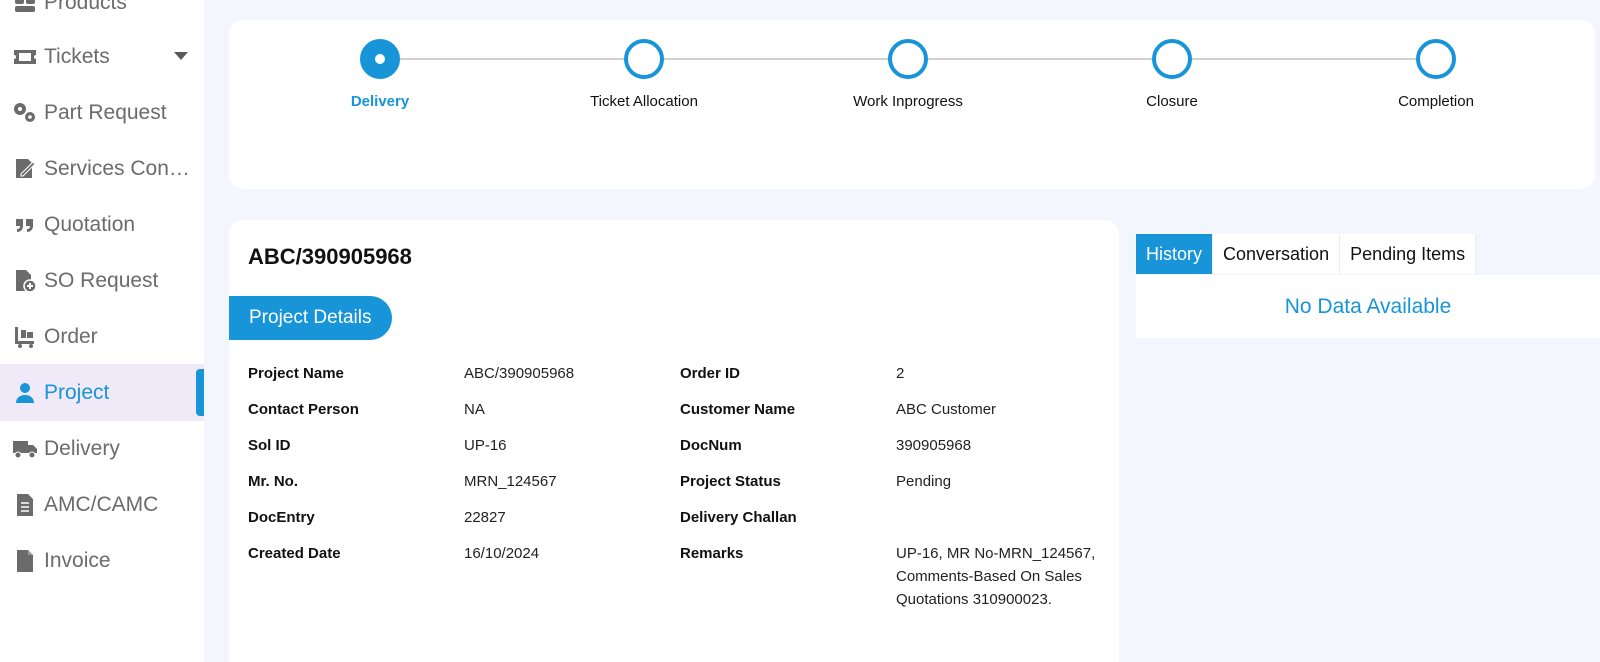 This screenshot has width=1600, height=662. I want to click on sidebar-item-label: Tickets, so click(77, 56).